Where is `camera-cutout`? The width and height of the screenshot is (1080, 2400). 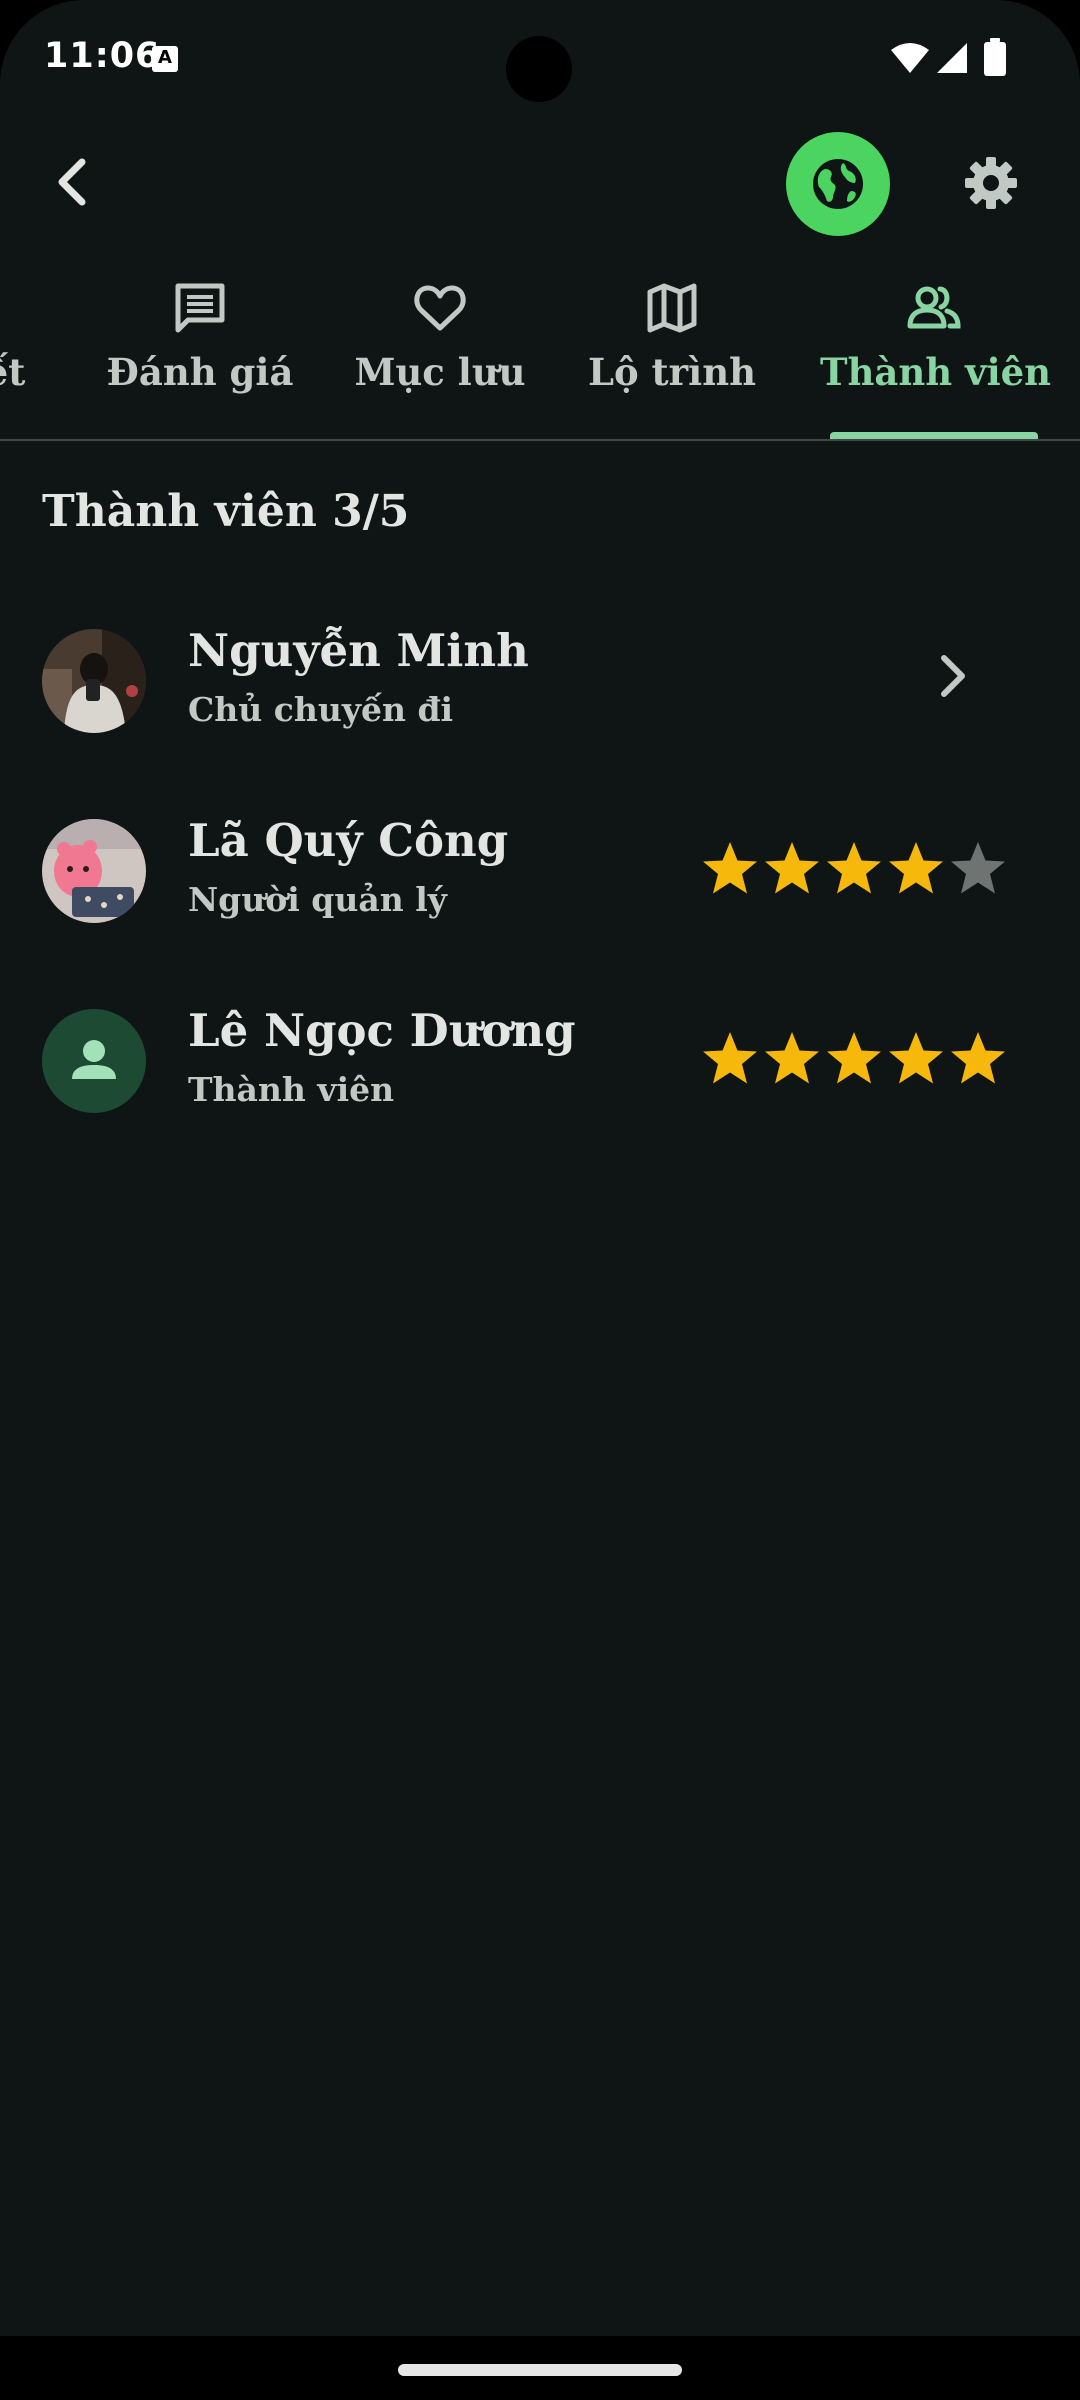 camera-cutout is located at coordinates (539, 69).